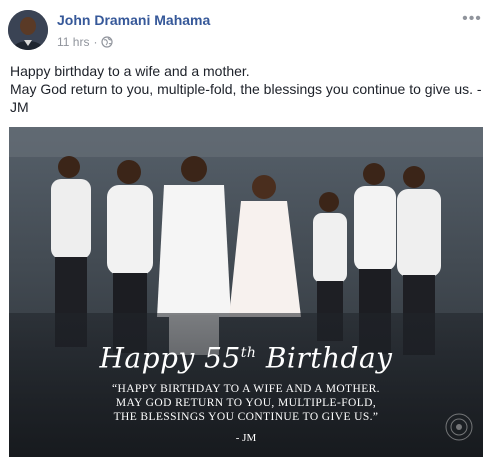  What do you see at coordinates (246, 358) in the screenshot?
I see `birthday-title: Happy 55th Birthday` at bounding box center [246, 358].